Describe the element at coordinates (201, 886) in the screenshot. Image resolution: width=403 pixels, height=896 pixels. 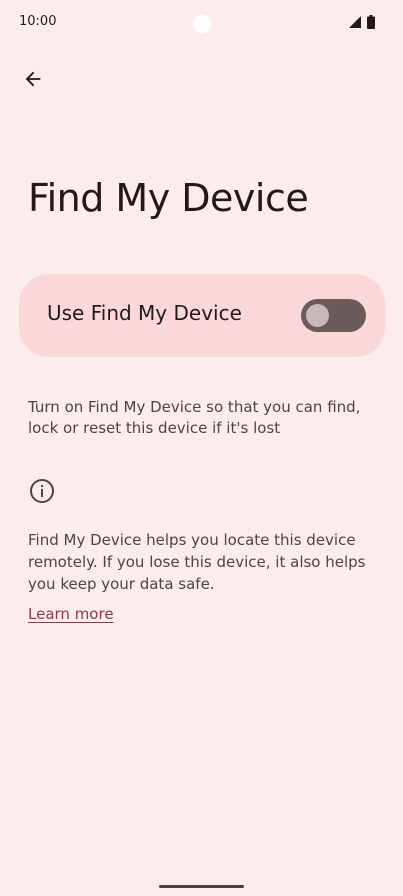
I see `gesture-navigation-bar` at that location.